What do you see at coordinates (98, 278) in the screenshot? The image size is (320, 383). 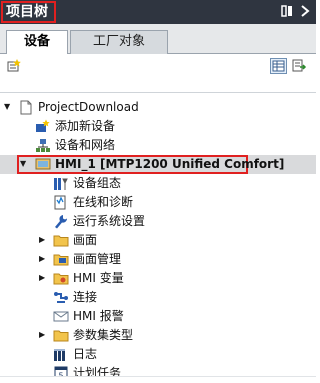 I see `tree-item-label: HMI 变量` at bounding box center [98, 278].